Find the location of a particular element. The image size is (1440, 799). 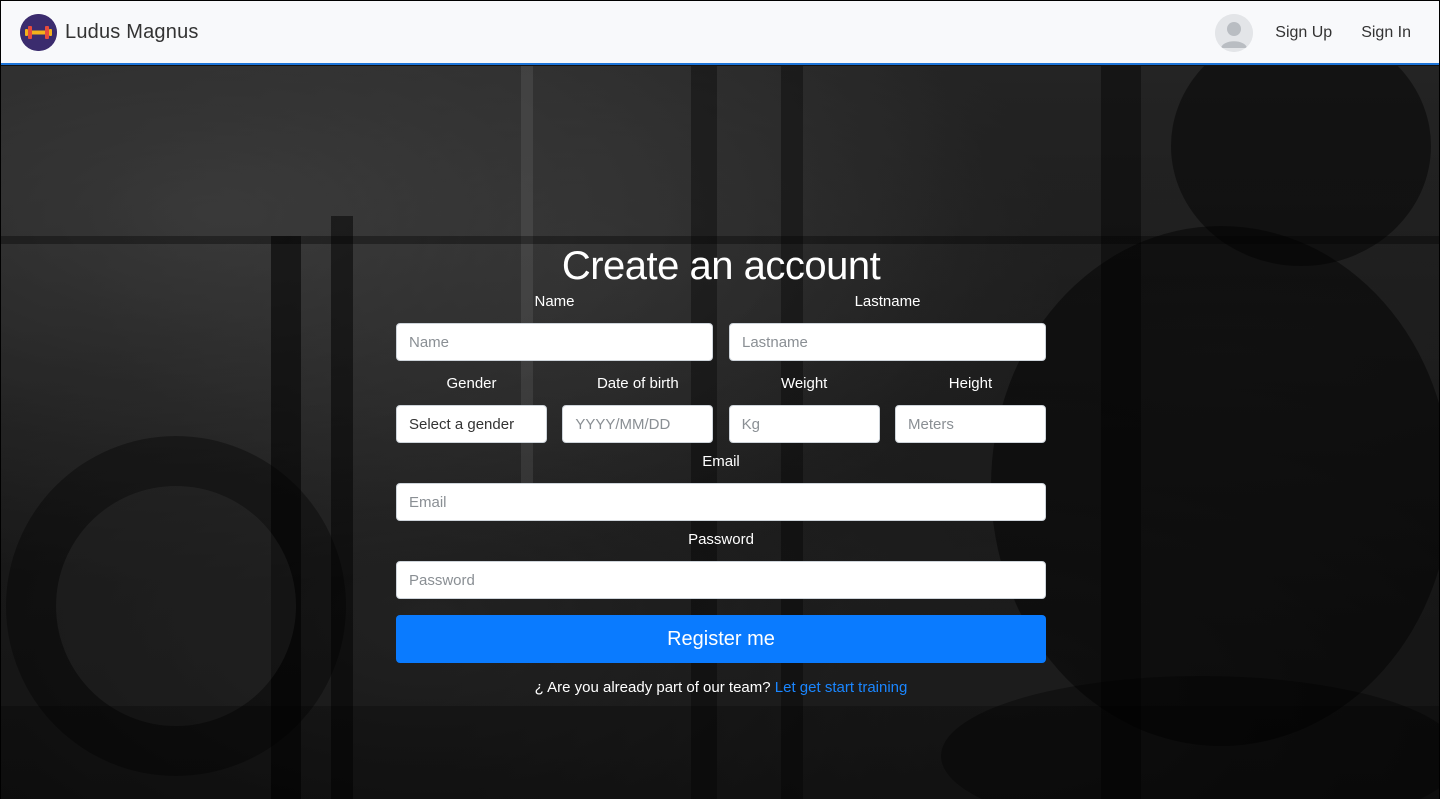

user-avatar-icon is located at coordinates (1234, 33).